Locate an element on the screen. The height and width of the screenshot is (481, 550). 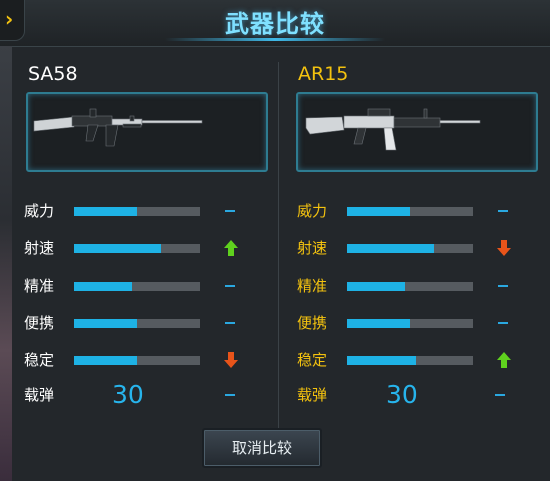
right-stat-label: 稳定 is located at coordinates (312, 360).